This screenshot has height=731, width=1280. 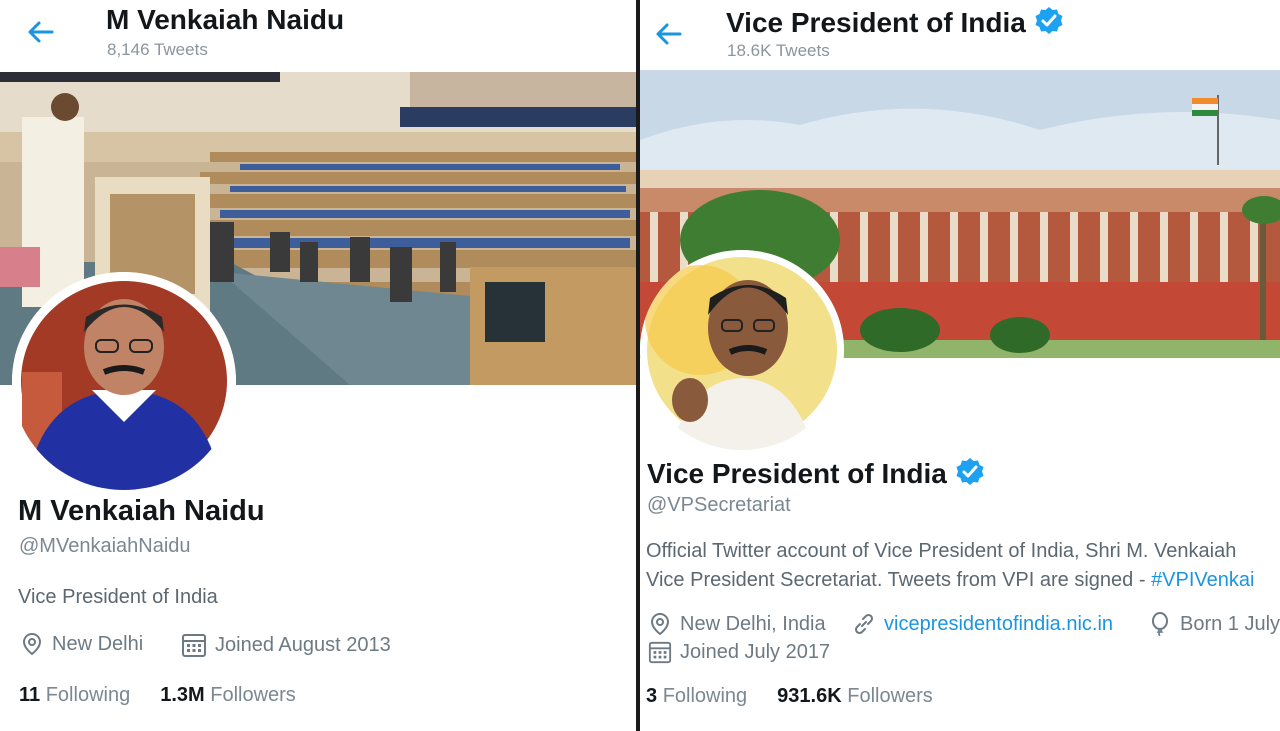 I want to click on born-text: Born 1 July, so click(x=1230, y=623).